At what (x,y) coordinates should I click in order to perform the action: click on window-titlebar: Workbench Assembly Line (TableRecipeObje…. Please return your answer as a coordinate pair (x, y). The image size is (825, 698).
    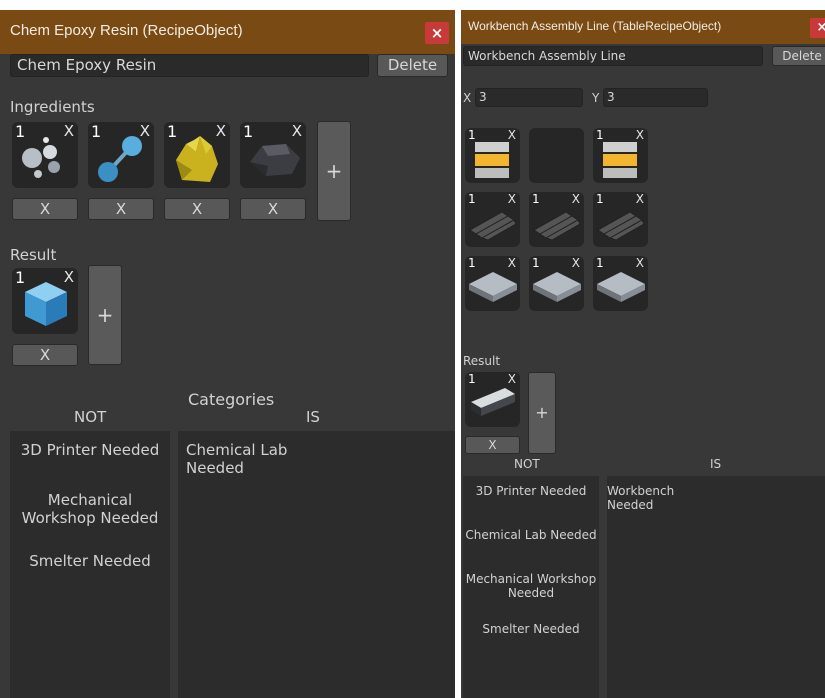
    Looking at the image, I should click on (643, 27).